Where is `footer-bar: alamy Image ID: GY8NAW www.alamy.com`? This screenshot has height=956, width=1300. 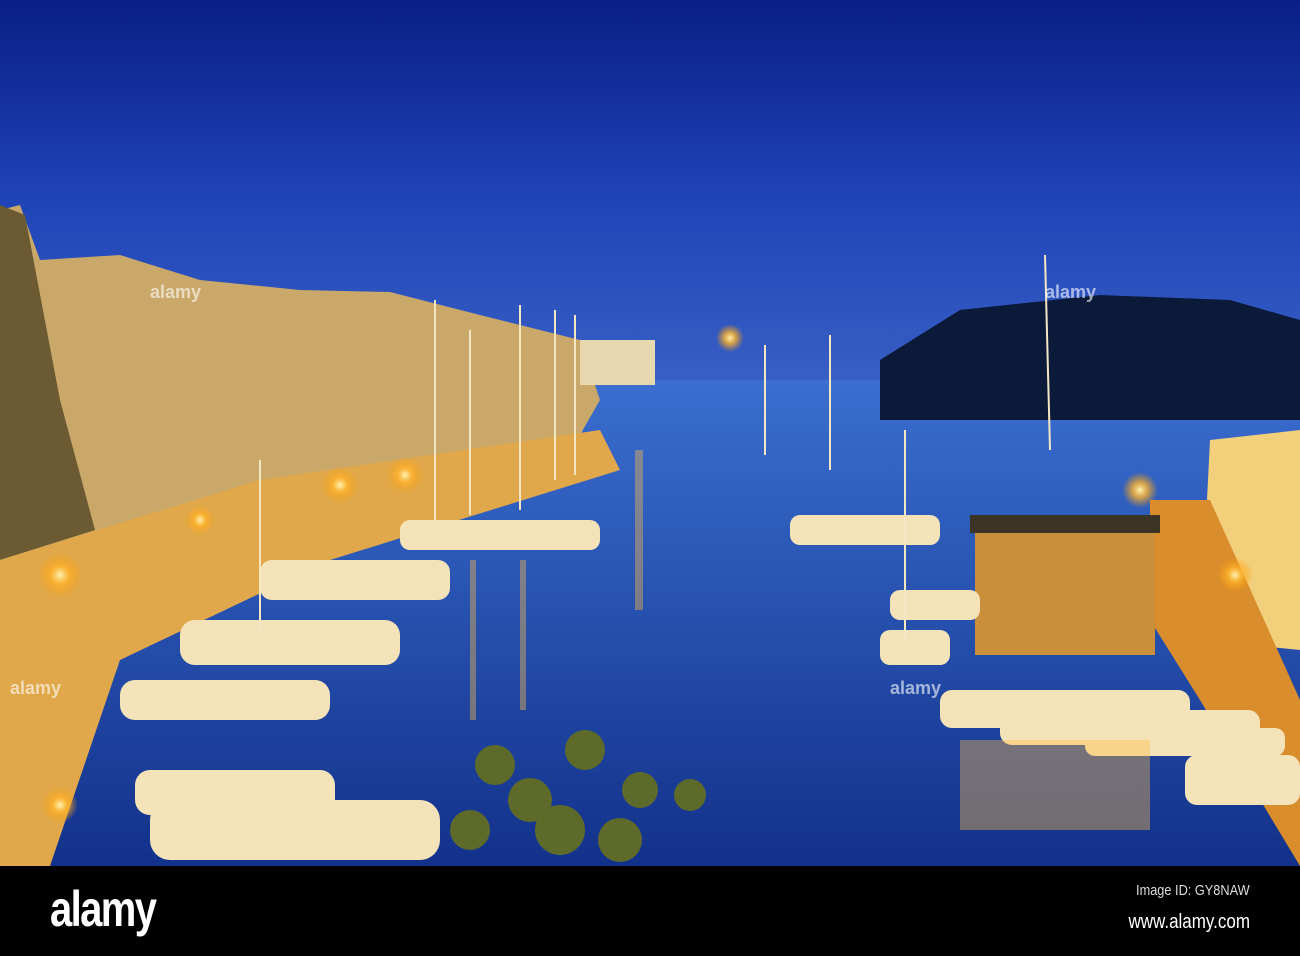
footer-bar: alamy Image ID: GY8NAW www.alamy.com is located at coordinates (650, 911).